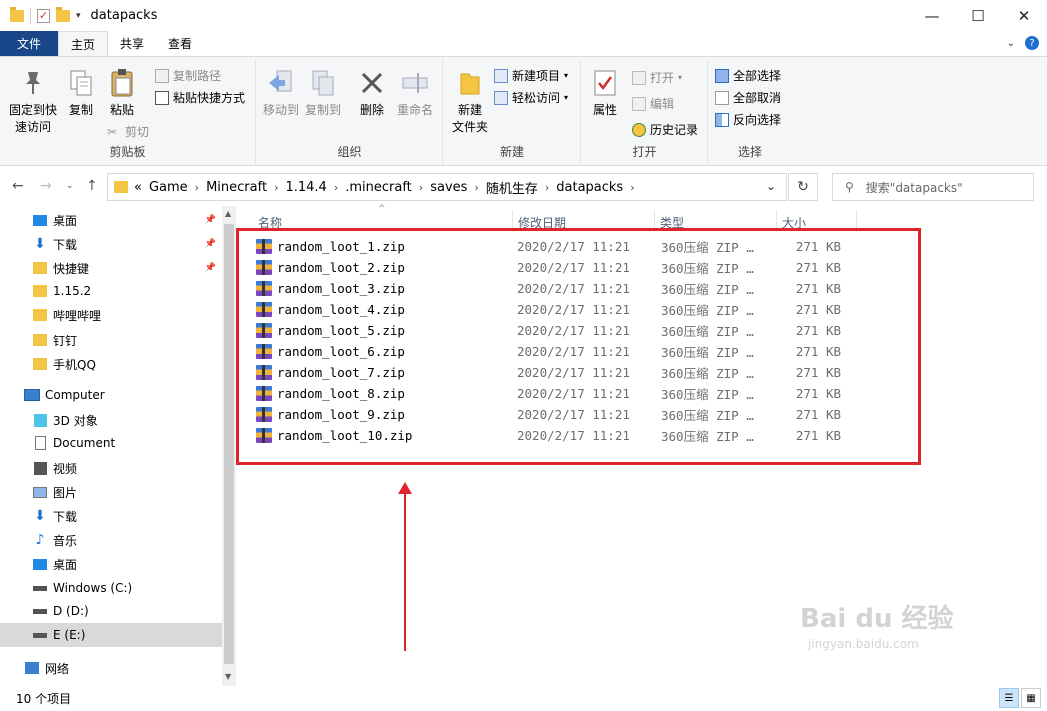 This screenshot has width=1047, height=711. Describe the element at coordinates (1031, 698) in the screenshot. I see `large-icons-view-icon: ▦` at that location.